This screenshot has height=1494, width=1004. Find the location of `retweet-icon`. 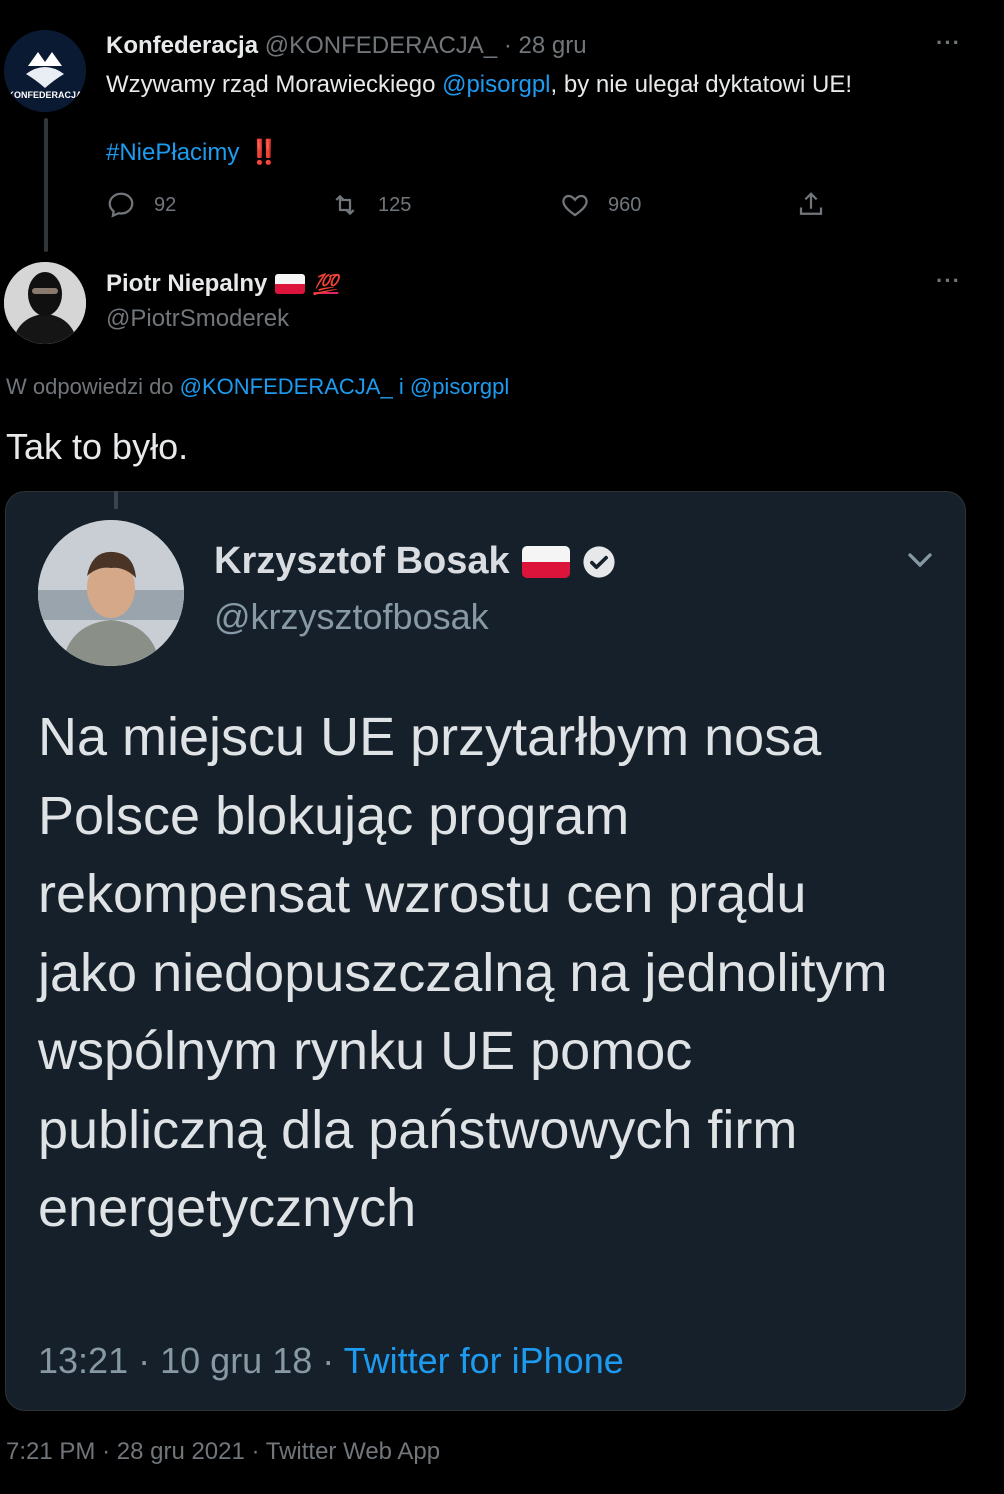

retweet-icon is located at coordinates (345, 205).